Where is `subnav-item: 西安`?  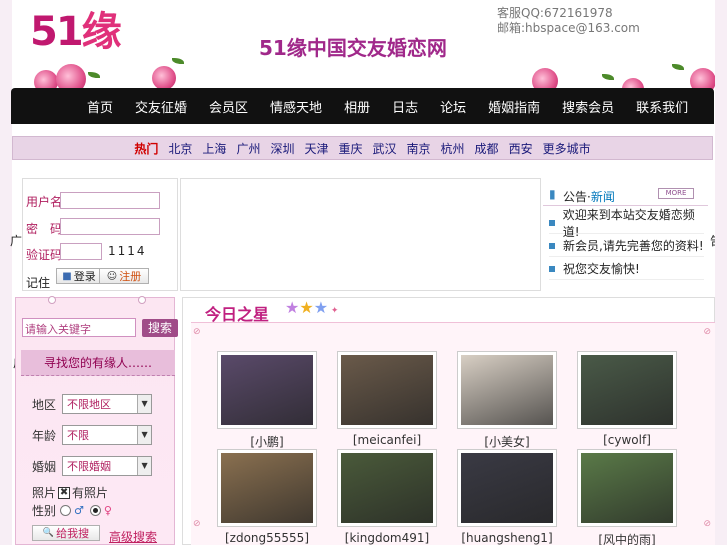 subnav-item: 西安 is located at coordinates (521, 148).